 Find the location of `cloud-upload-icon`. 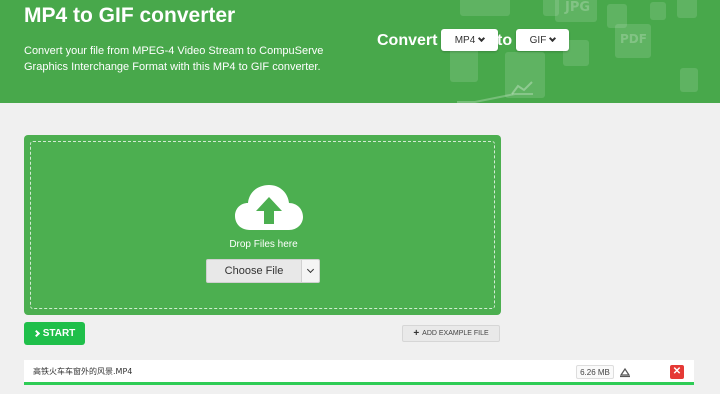

cloud-upload-icon is located at coordinates (269, 207).